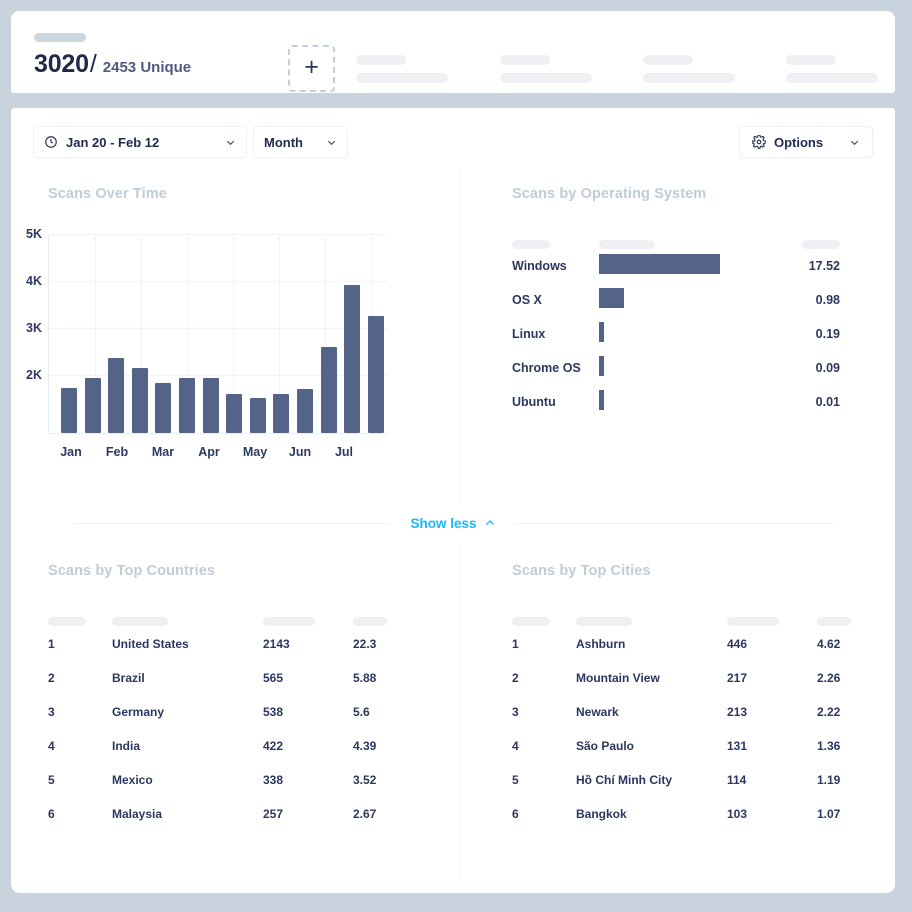 This screenshot has width=912, height=912. I want to click on os-percent-value: 17.52, so click(824, 266).